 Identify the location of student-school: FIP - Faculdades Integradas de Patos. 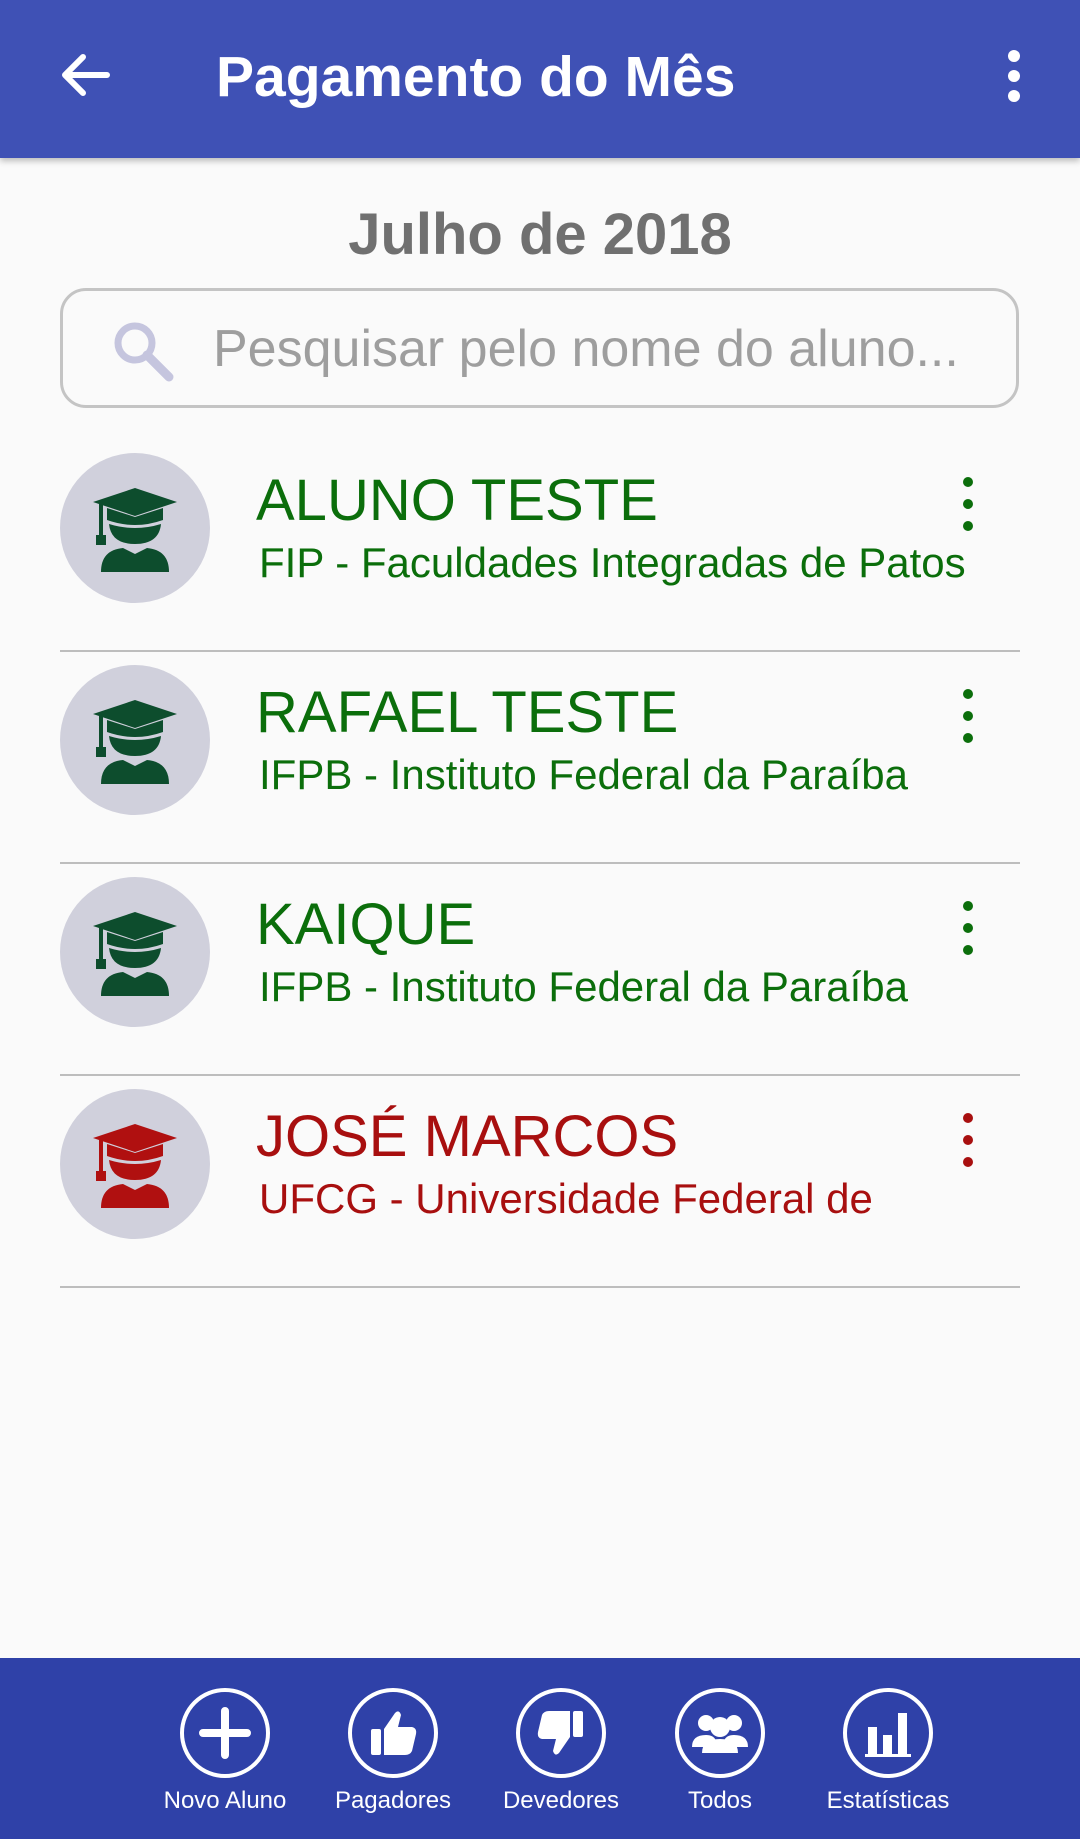
(612, 562).